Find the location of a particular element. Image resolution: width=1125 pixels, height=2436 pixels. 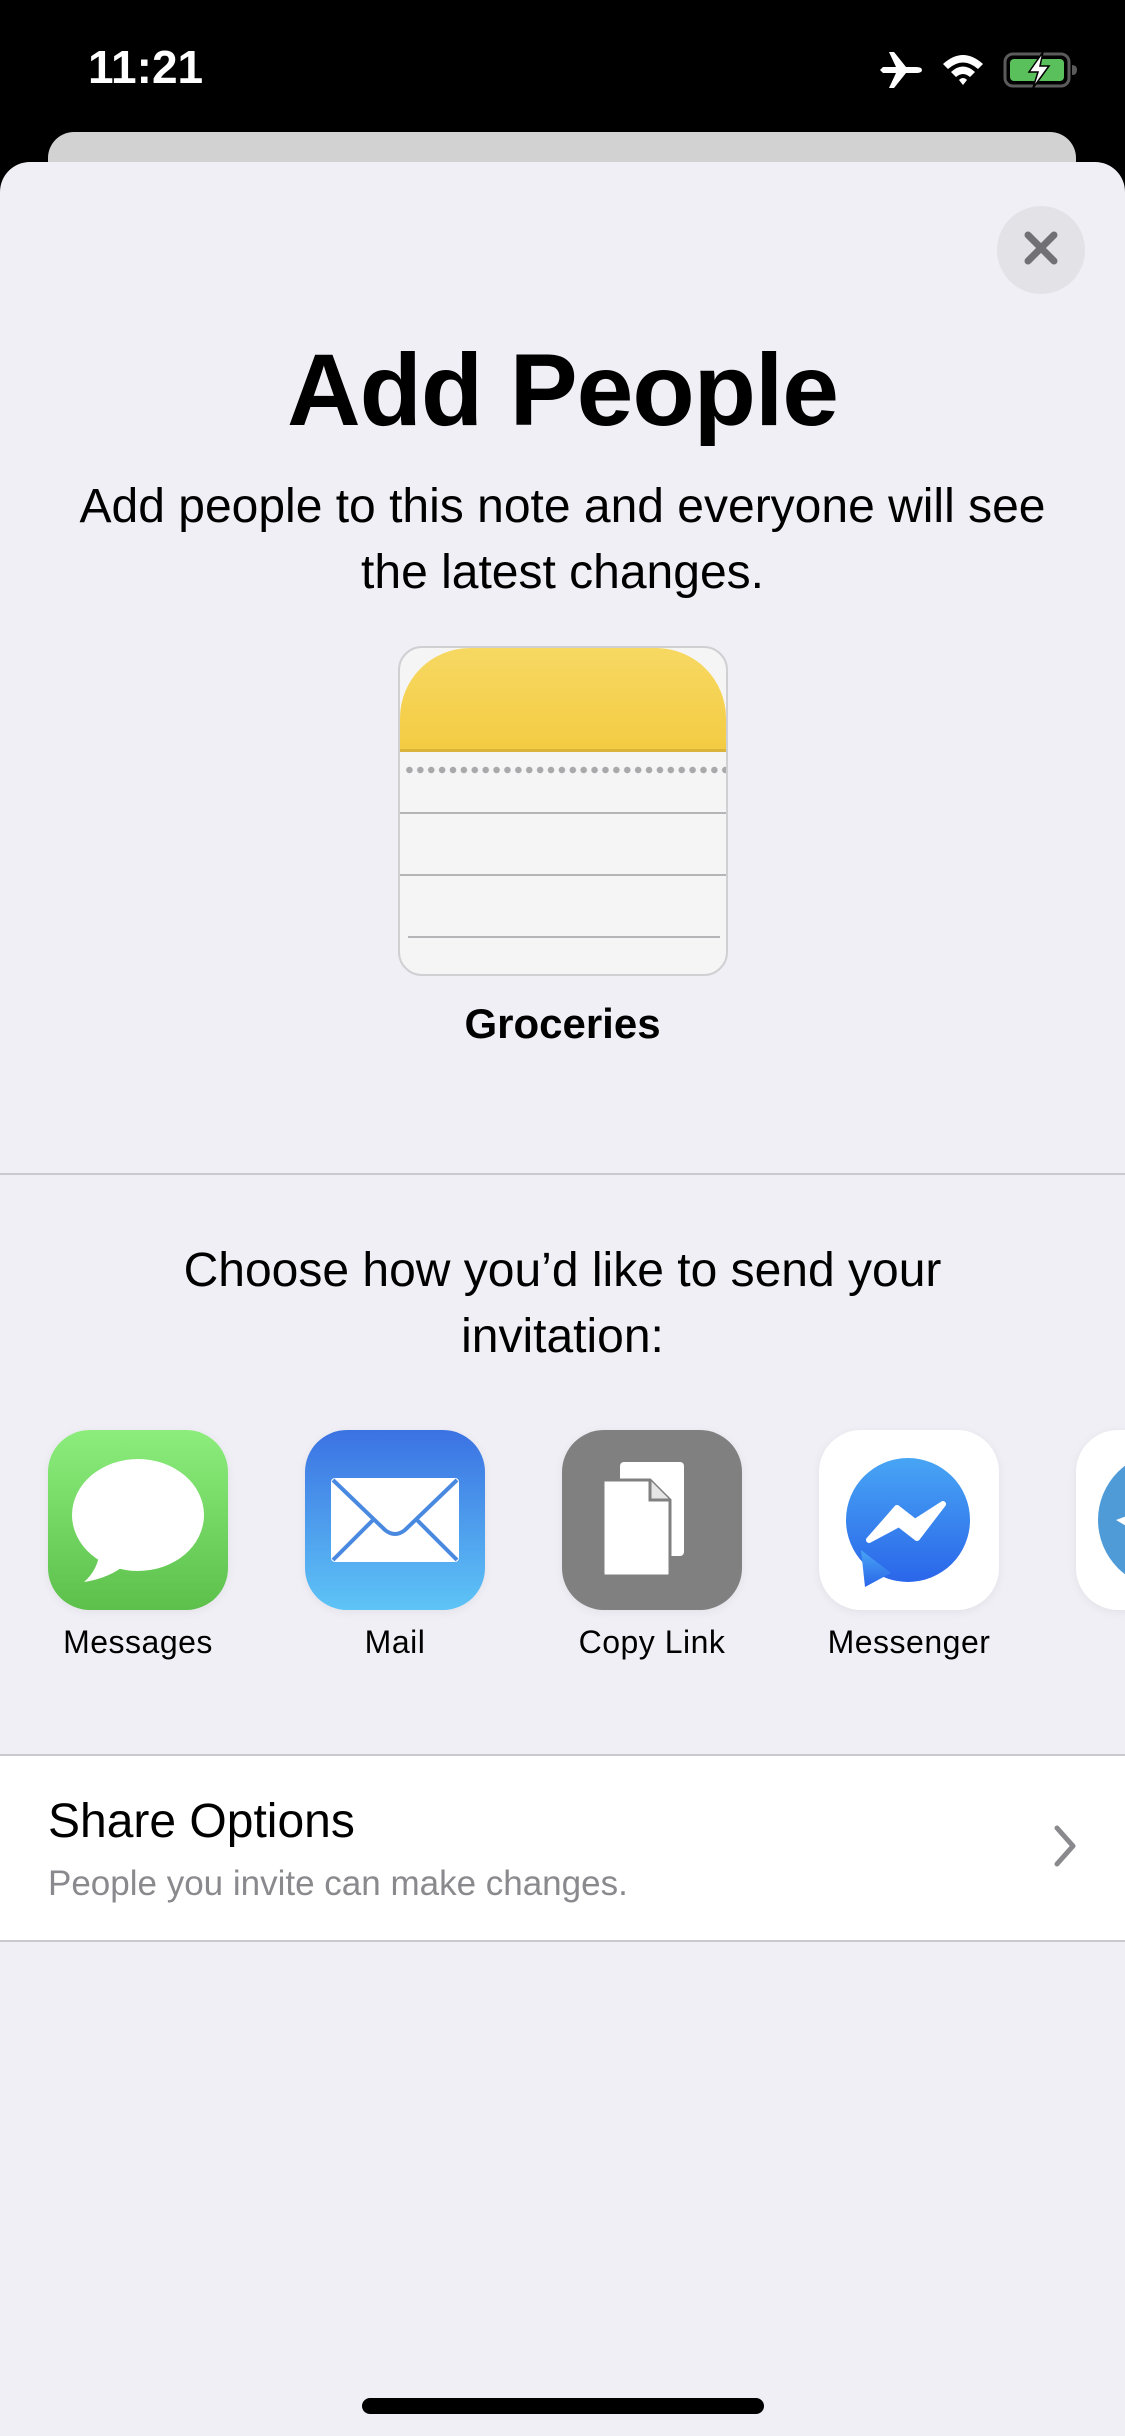

sheet-title: Add People is located at coordinates (562, 390).